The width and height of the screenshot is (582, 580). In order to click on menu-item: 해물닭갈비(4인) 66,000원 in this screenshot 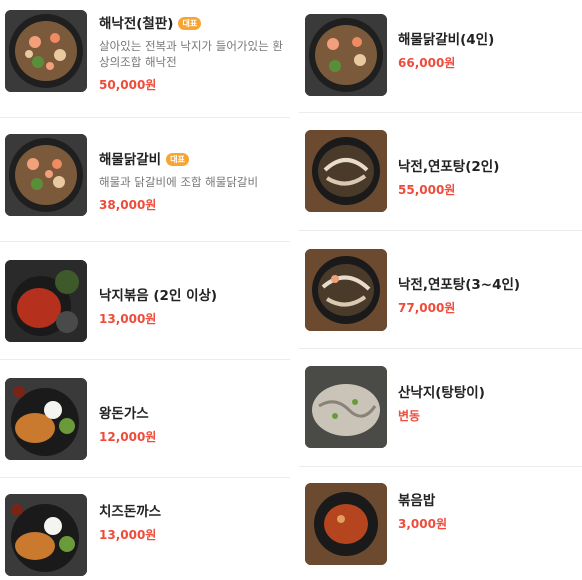, I will do `click(440, 56)`.